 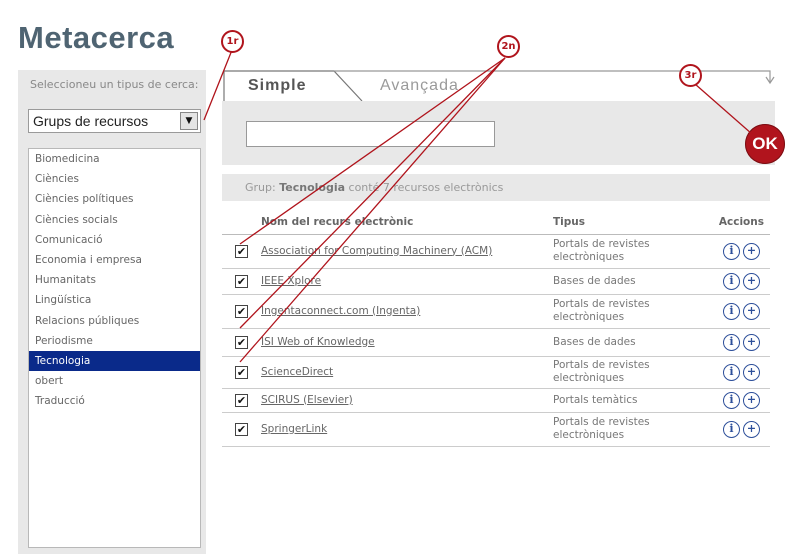 I want to click on callout-3: 3r, so click(x=690, y=75).